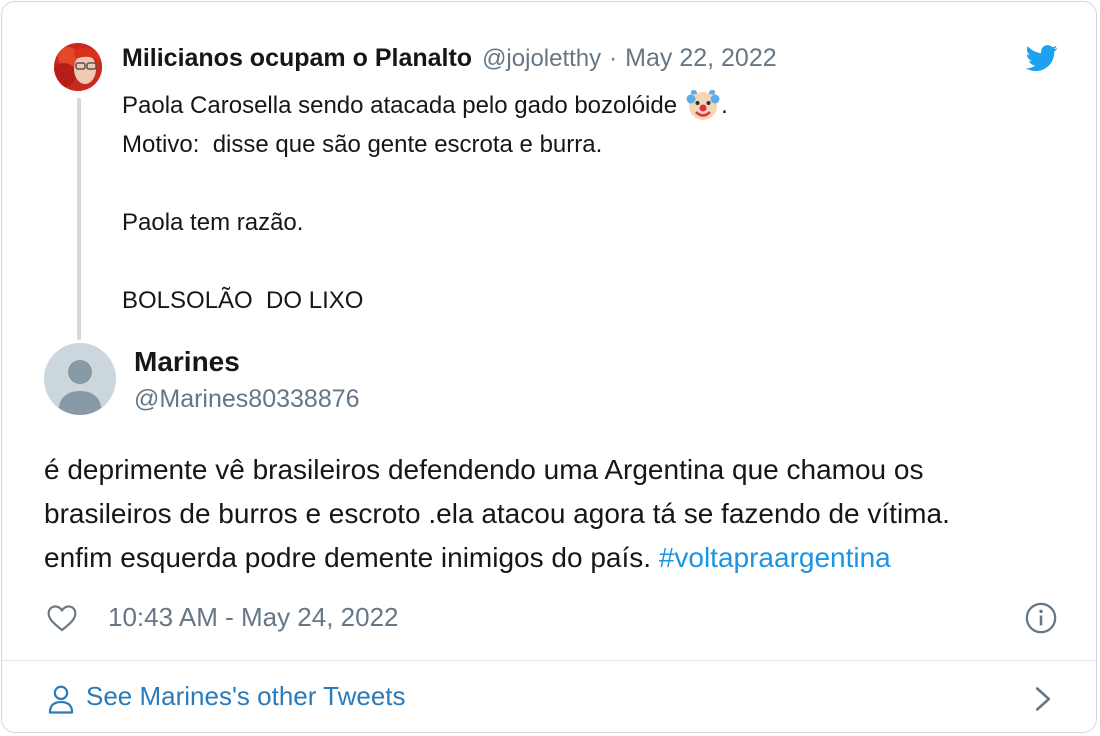  I want to click on parent-author-handle: @jojoletthy, so click(541, 59).